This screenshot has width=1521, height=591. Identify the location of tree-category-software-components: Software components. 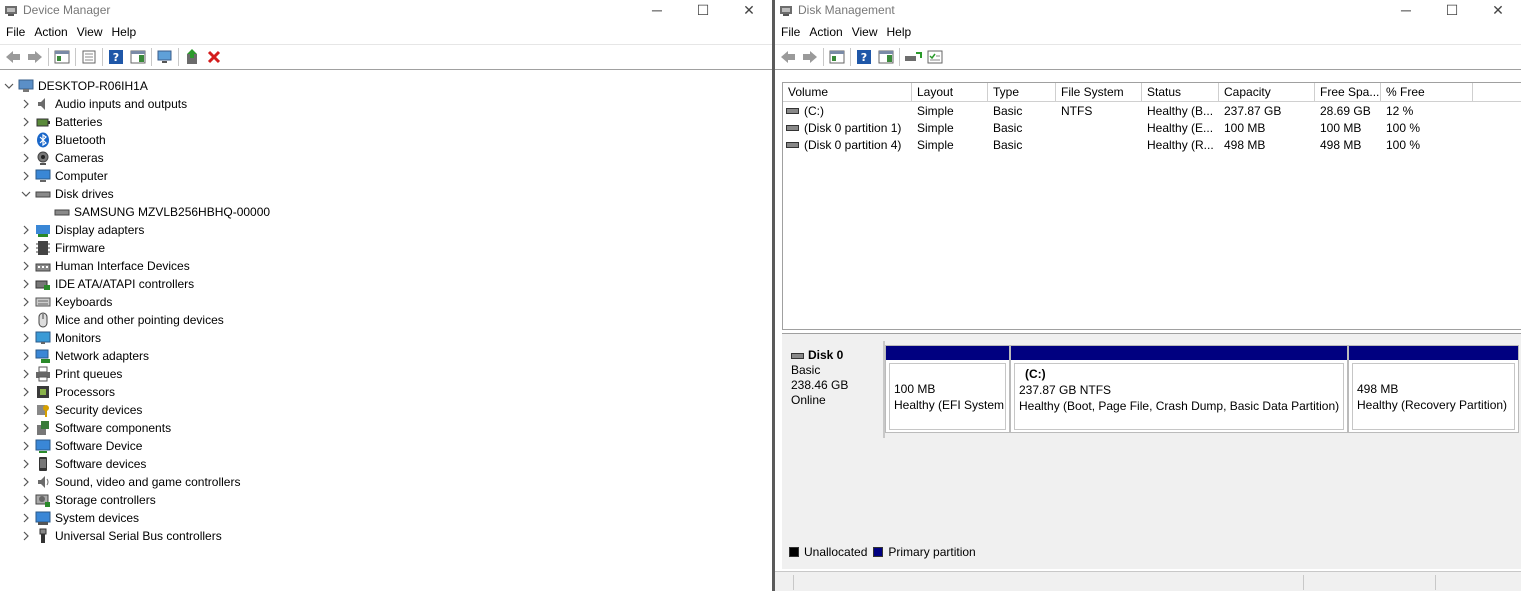
(386, 428).